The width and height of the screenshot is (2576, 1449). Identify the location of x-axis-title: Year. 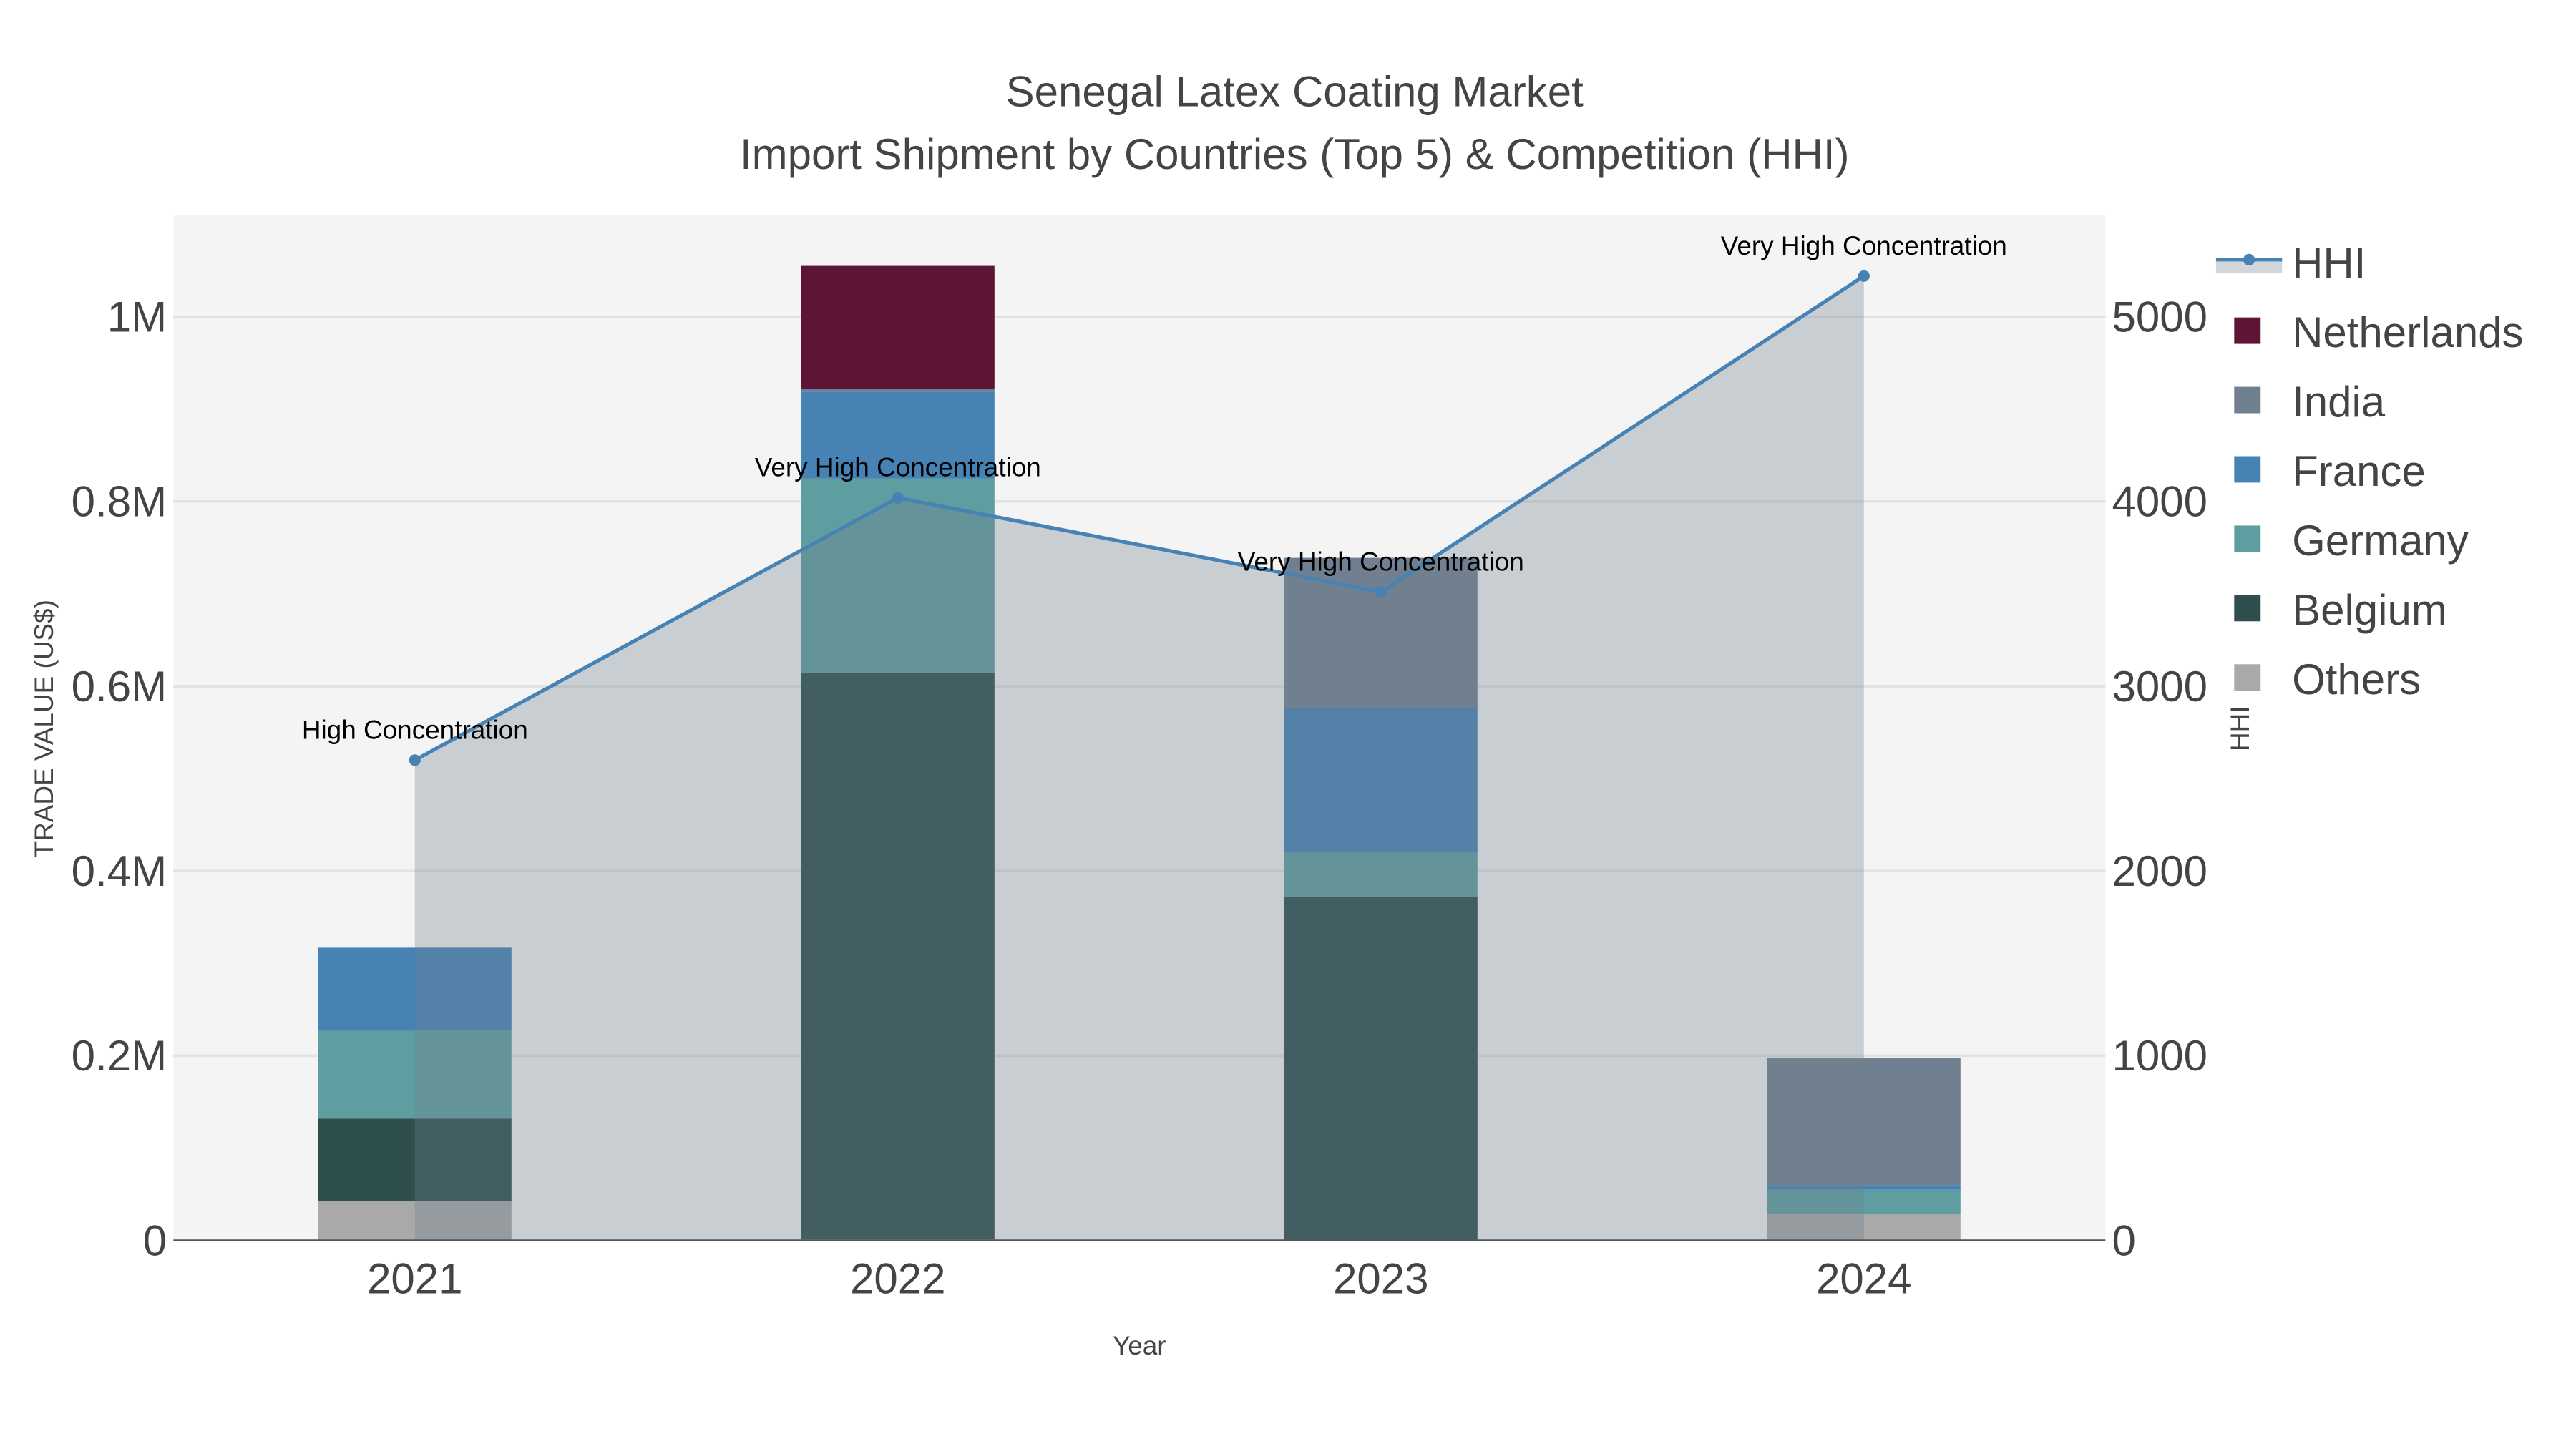
(1139, 1345).